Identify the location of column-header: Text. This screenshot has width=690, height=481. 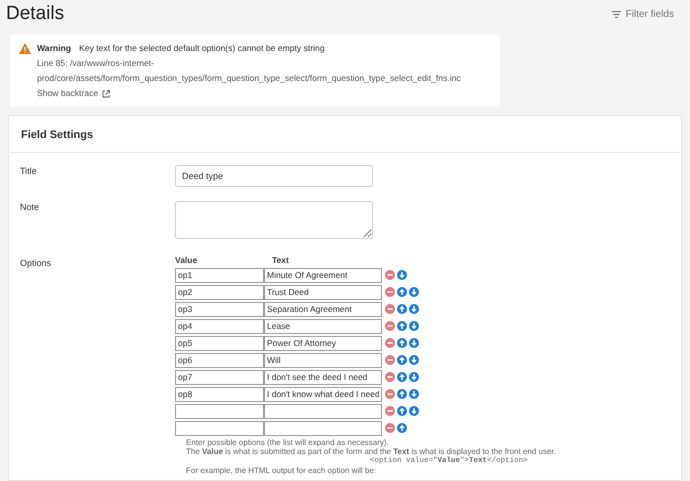
(280, 260).